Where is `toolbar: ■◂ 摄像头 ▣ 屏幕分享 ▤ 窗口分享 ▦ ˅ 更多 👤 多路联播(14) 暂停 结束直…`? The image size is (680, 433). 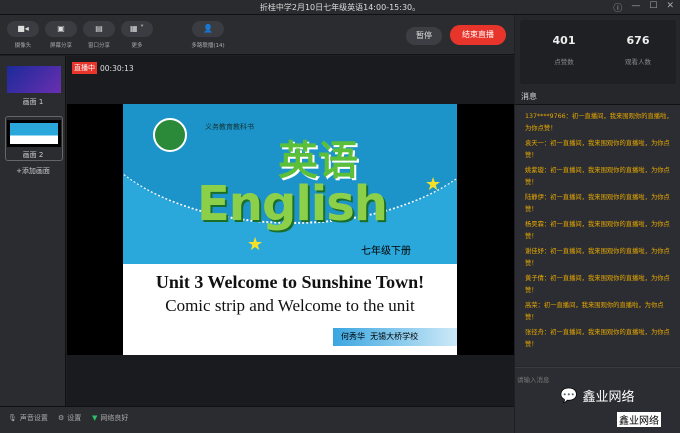
toolbar: ■◂ 摄像头 ▣ 屏幕分享 ▤ 窗口分享 ▦ ˅ 更多 👤 多路联播(14) 暂停 结束直… is located at coordinates (257, 35).